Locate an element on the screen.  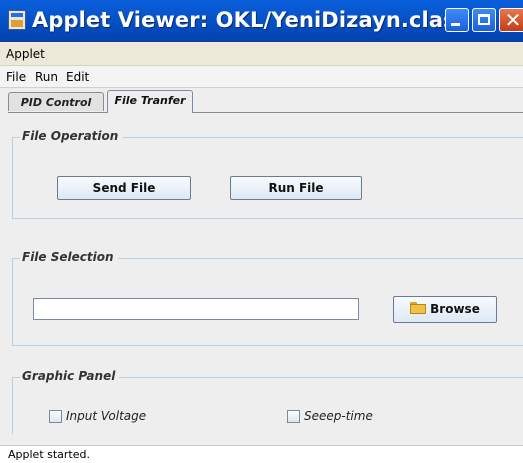
menu-file: File is located at coordinates (16, 77).